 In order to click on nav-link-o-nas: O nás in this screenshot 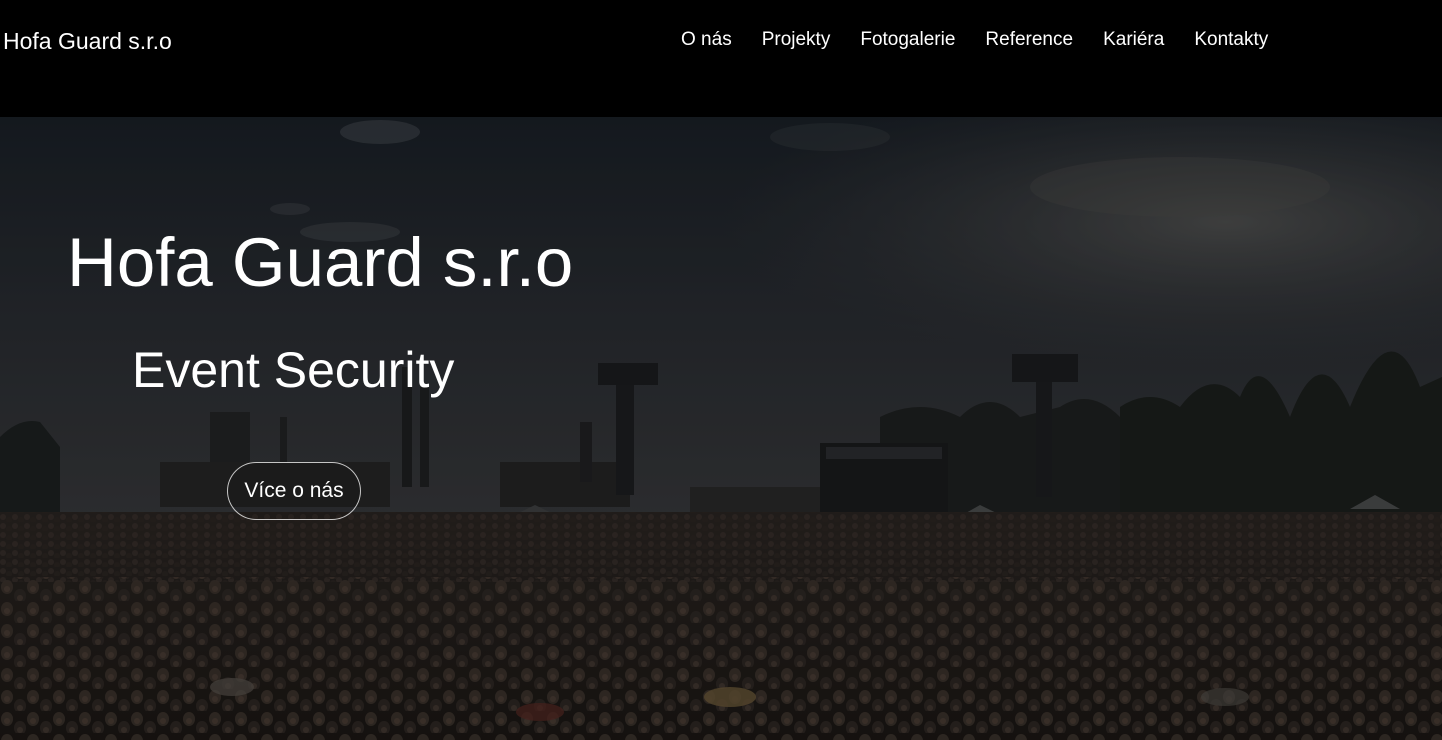, I will do `click(706, 40)`.